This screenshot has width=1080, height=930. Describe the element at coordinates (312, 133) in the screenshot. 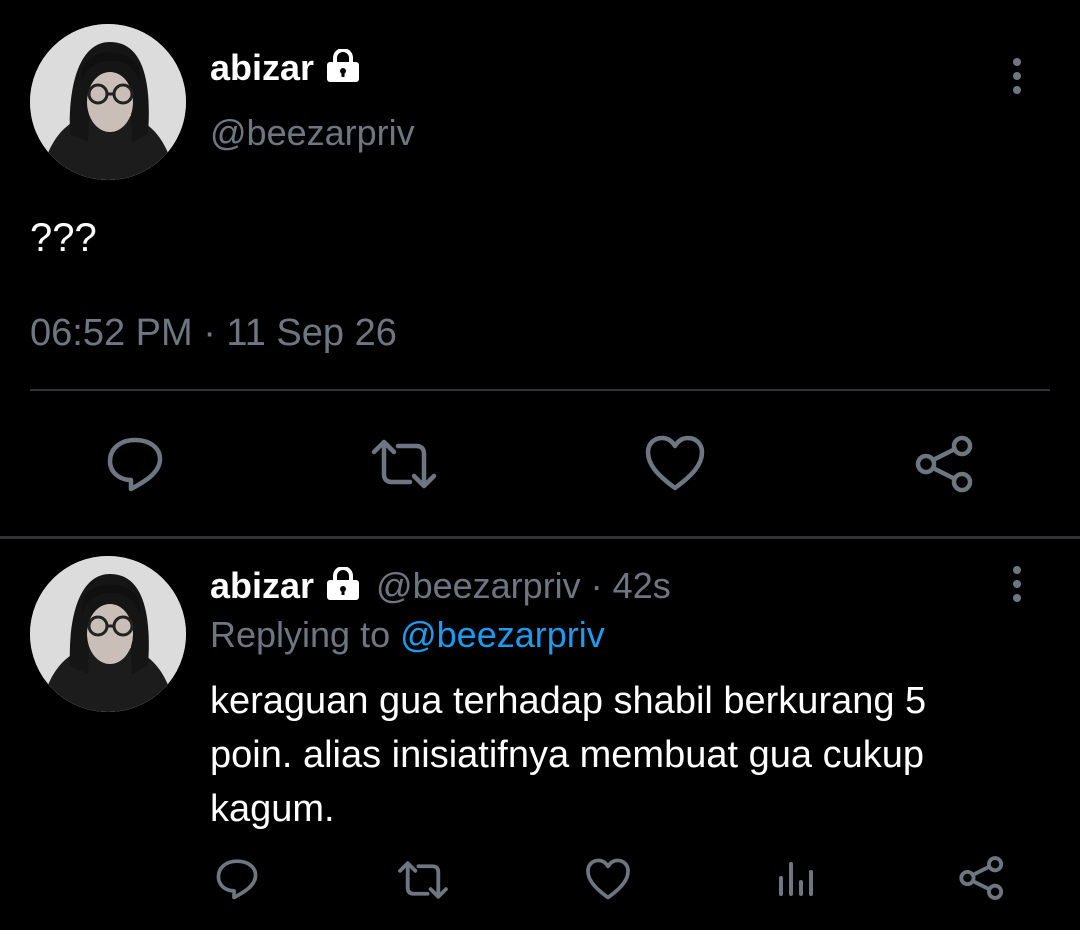

I see `handle: @beezarpriv` at that location.